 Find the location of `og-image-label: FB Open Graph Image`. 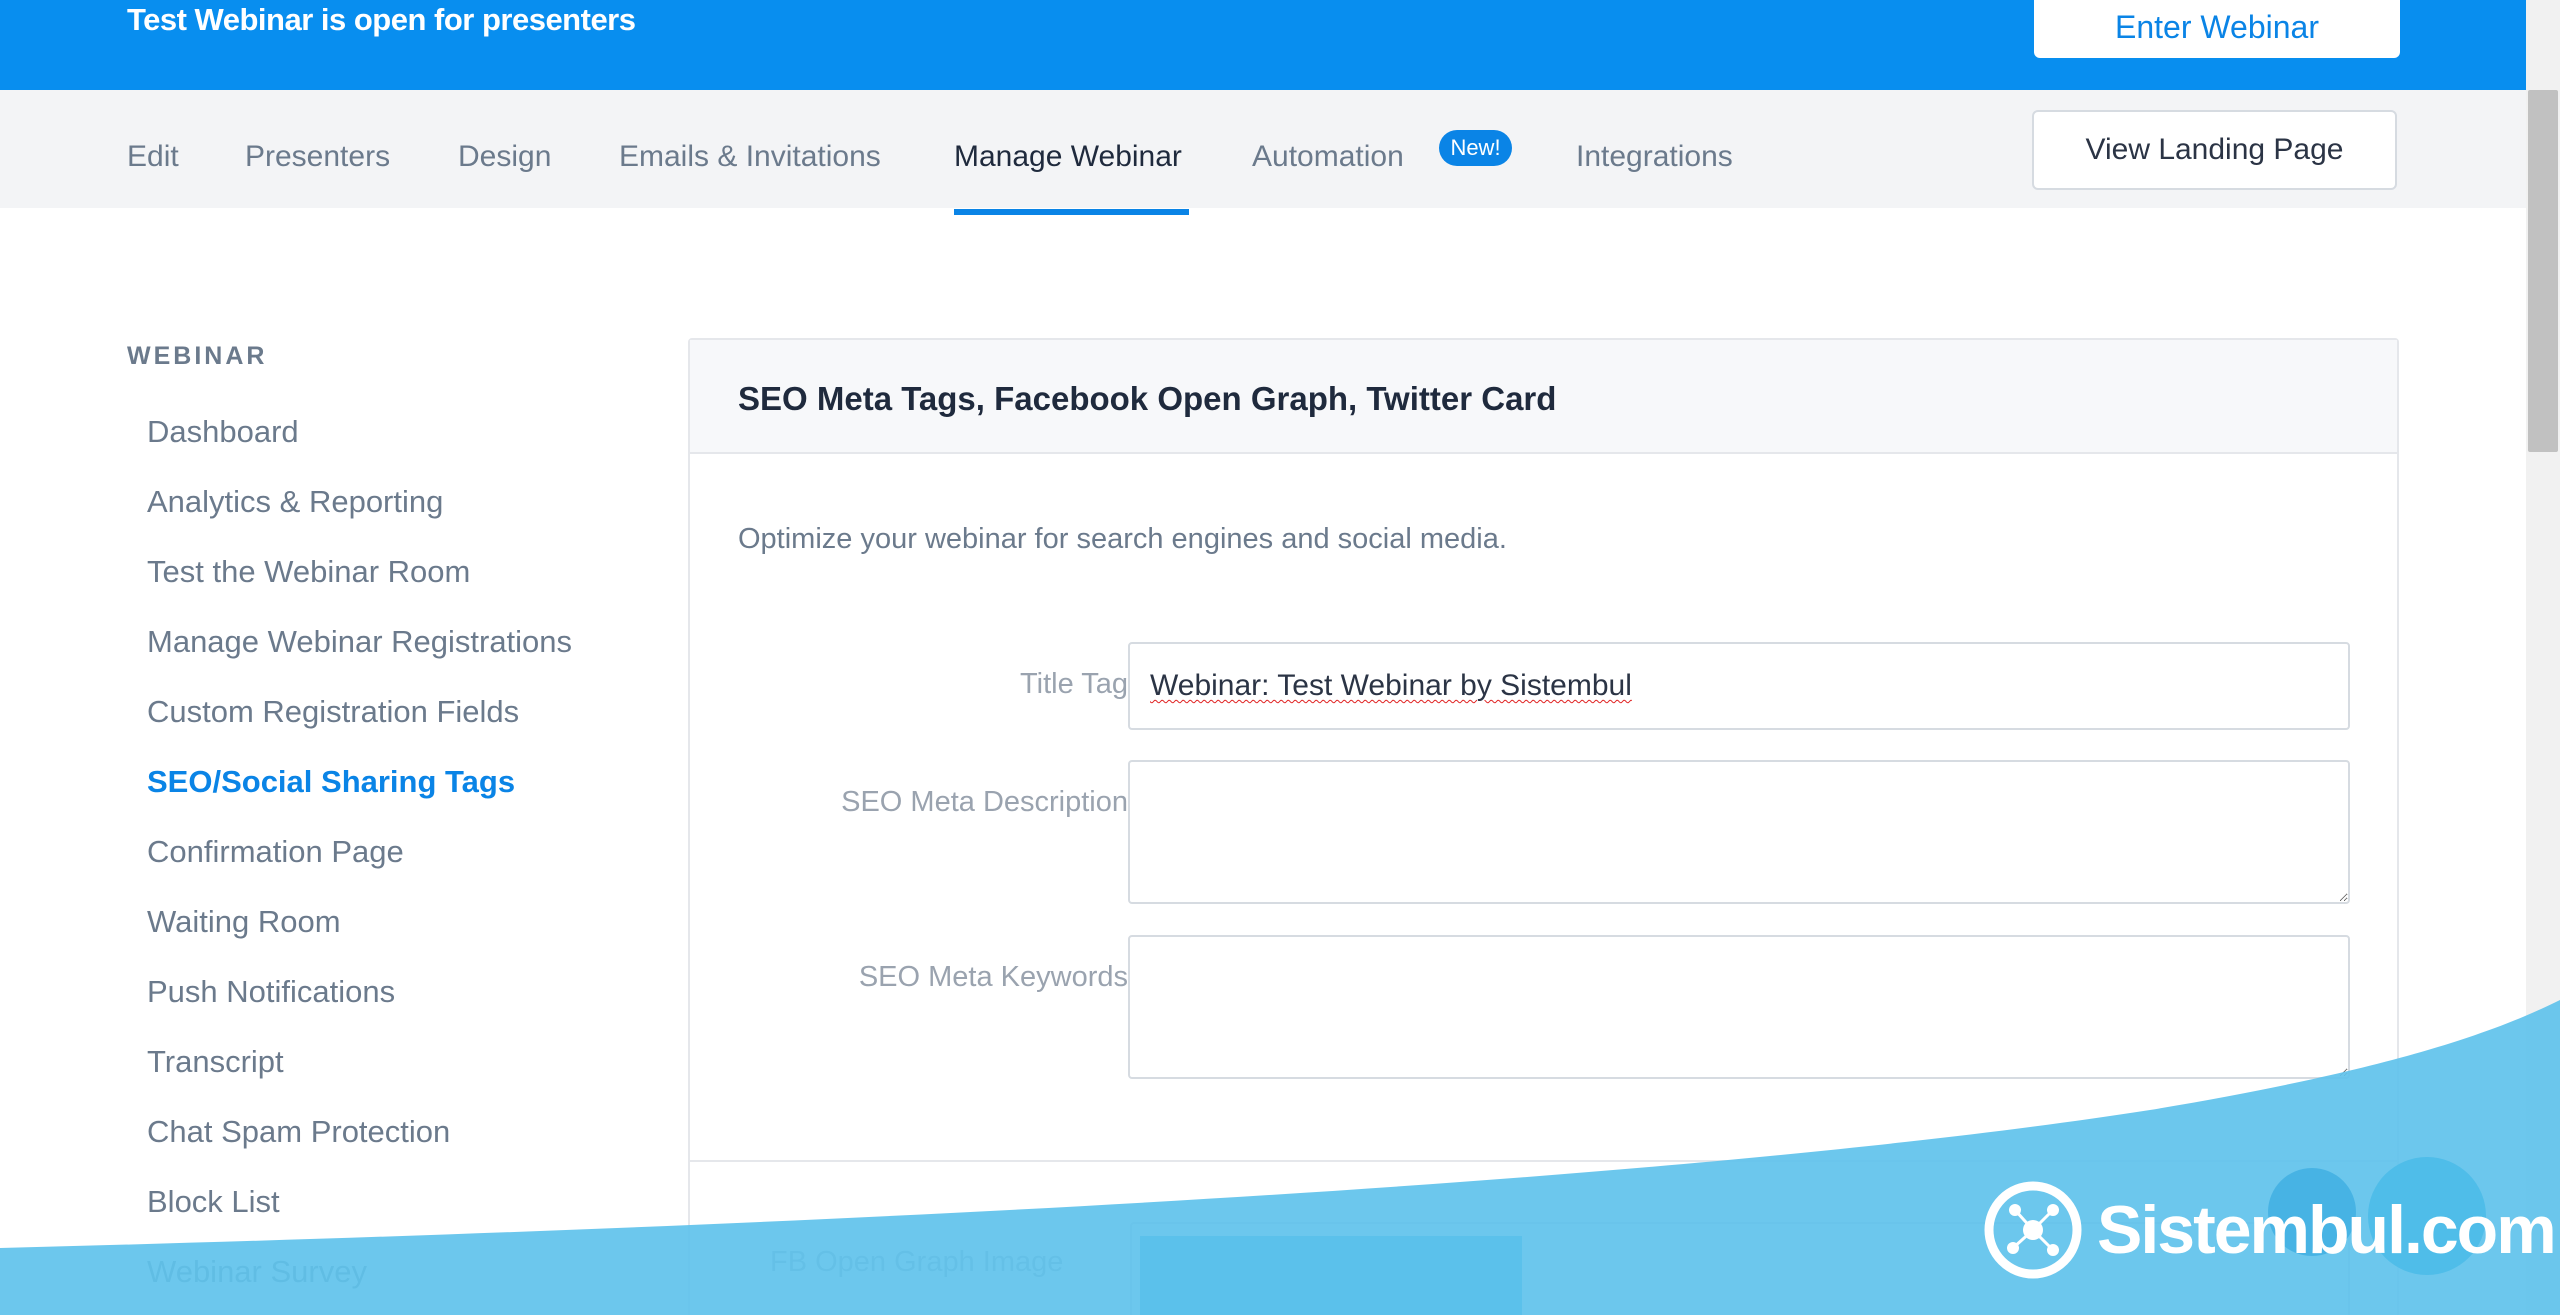

og-image-label: FB Open Graph Image is located at coordinates (917, 1262).